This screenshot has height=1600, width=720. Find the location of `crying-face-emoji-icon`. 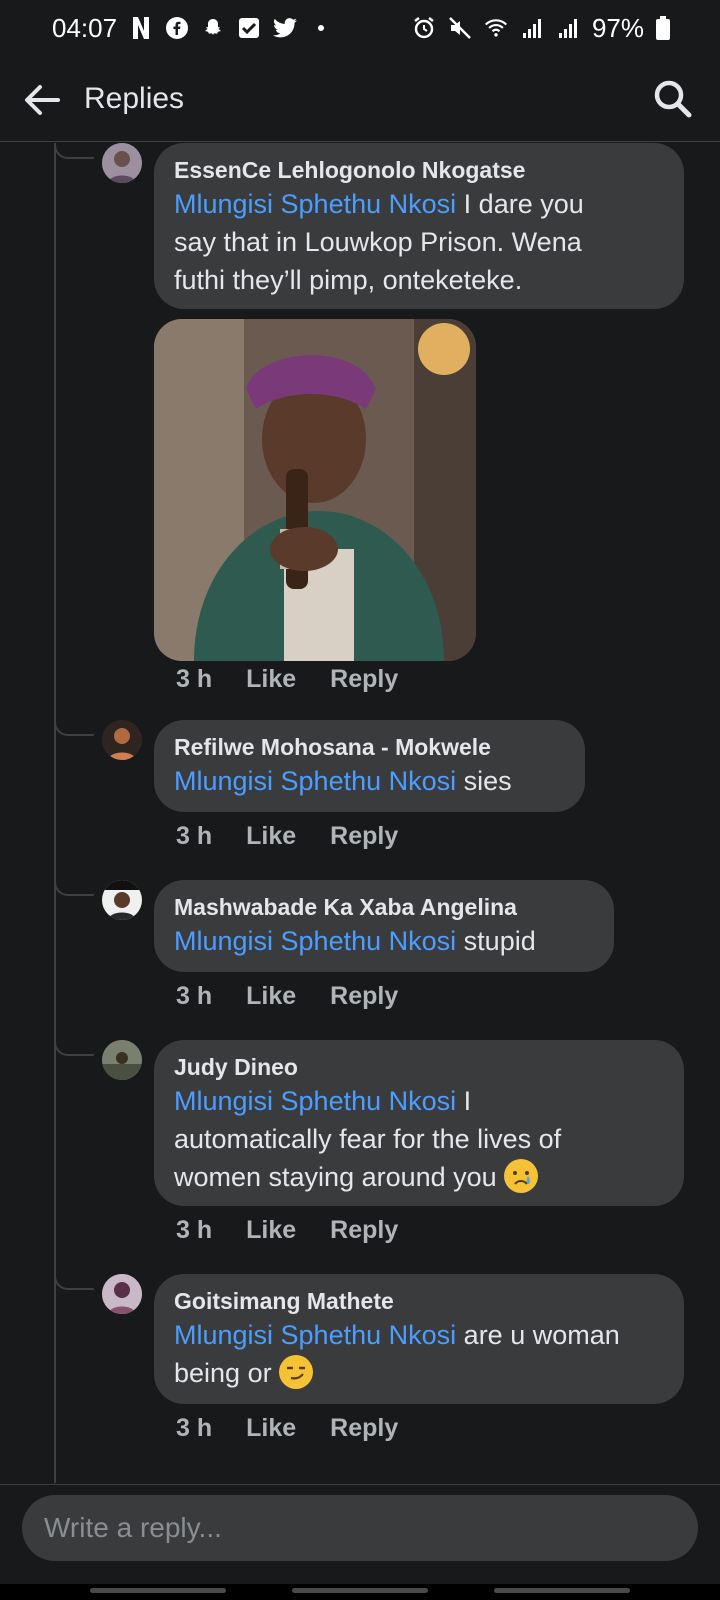

crying-face-emoji-icon is located at coordinates (521, 1175).